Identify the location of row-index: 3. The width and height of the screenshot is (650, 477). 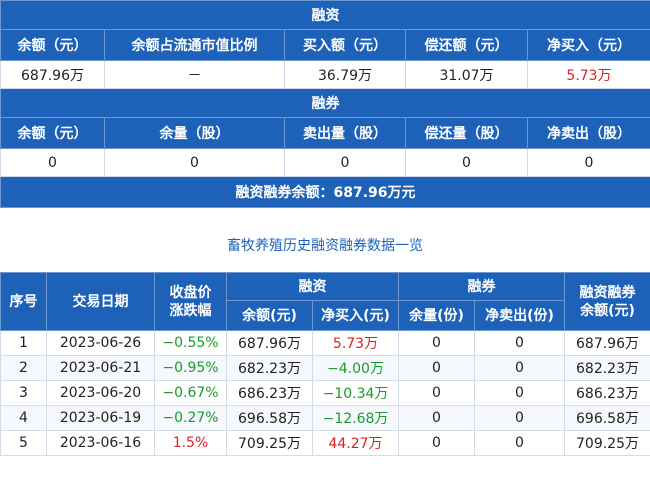
(23, 393).